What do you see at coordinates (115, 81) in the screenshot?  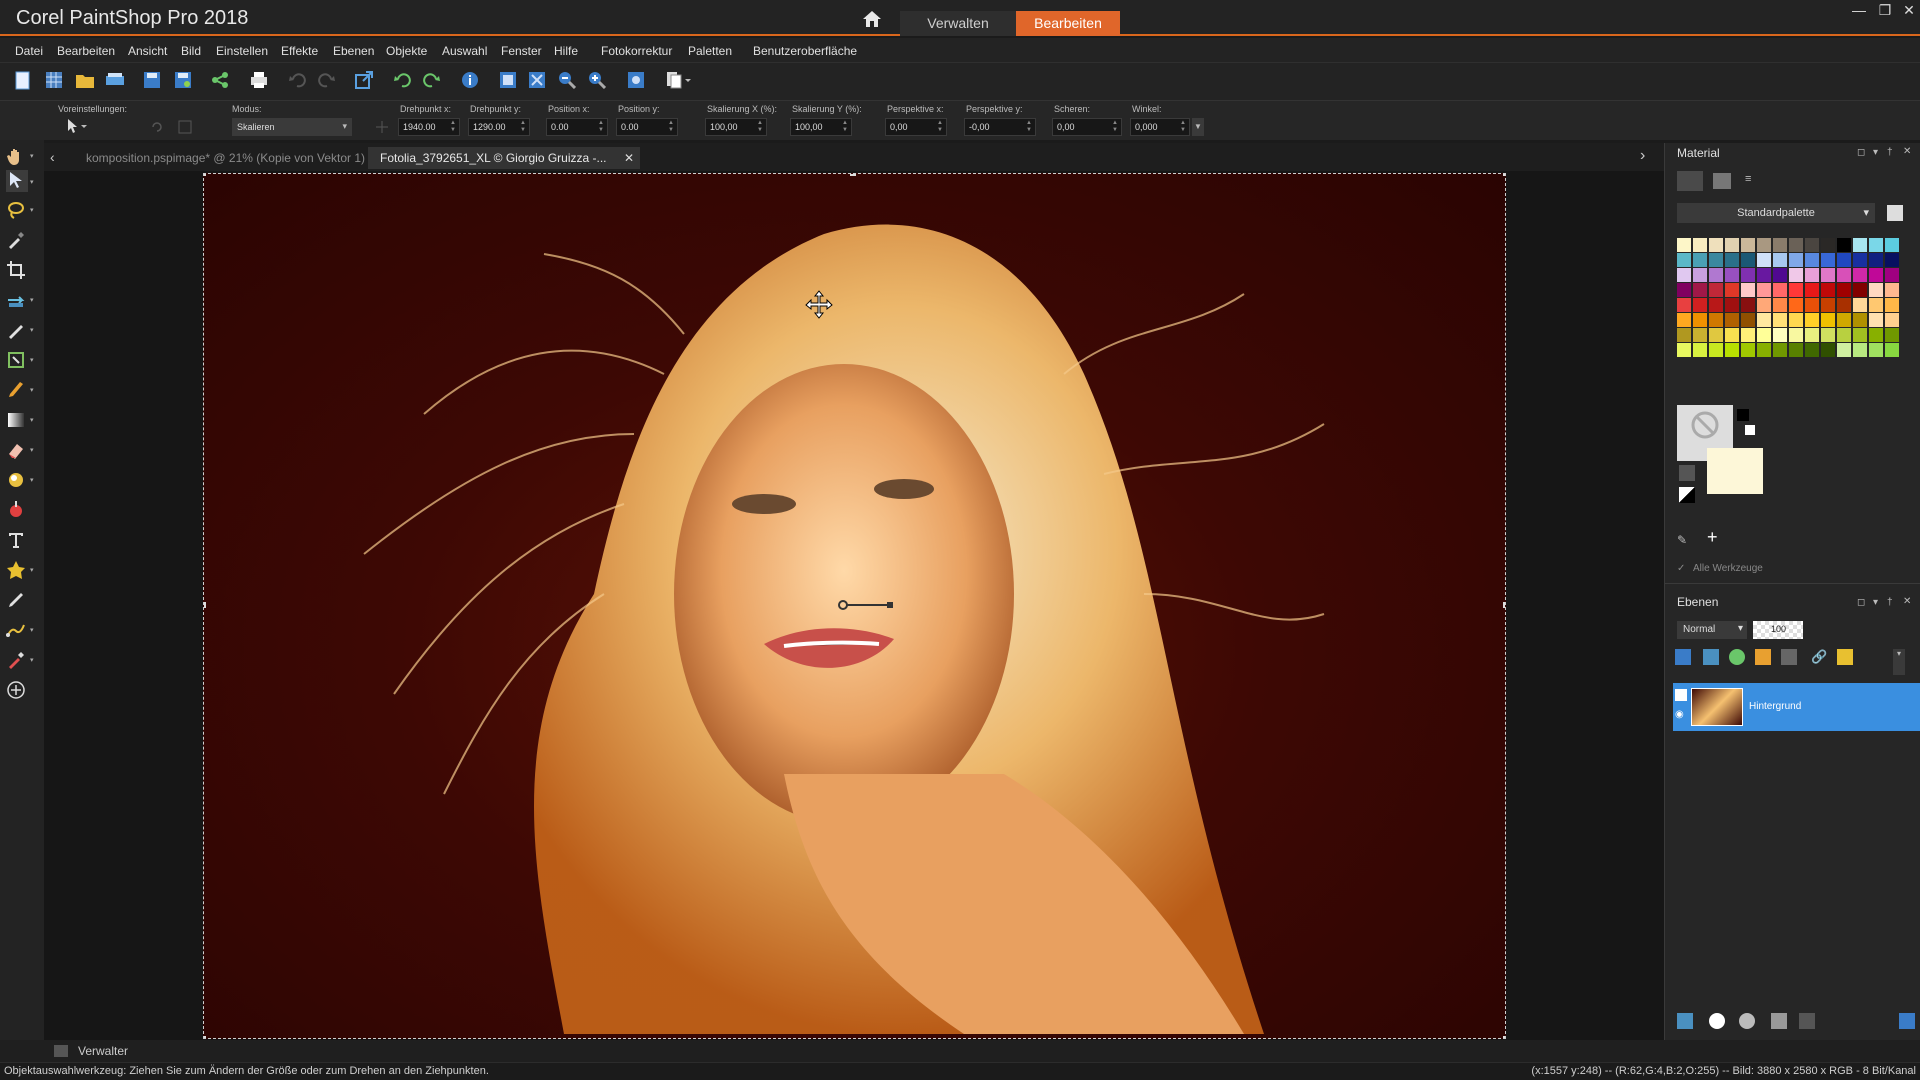 I see `scanner-icon` at bounding box center [115, 81].